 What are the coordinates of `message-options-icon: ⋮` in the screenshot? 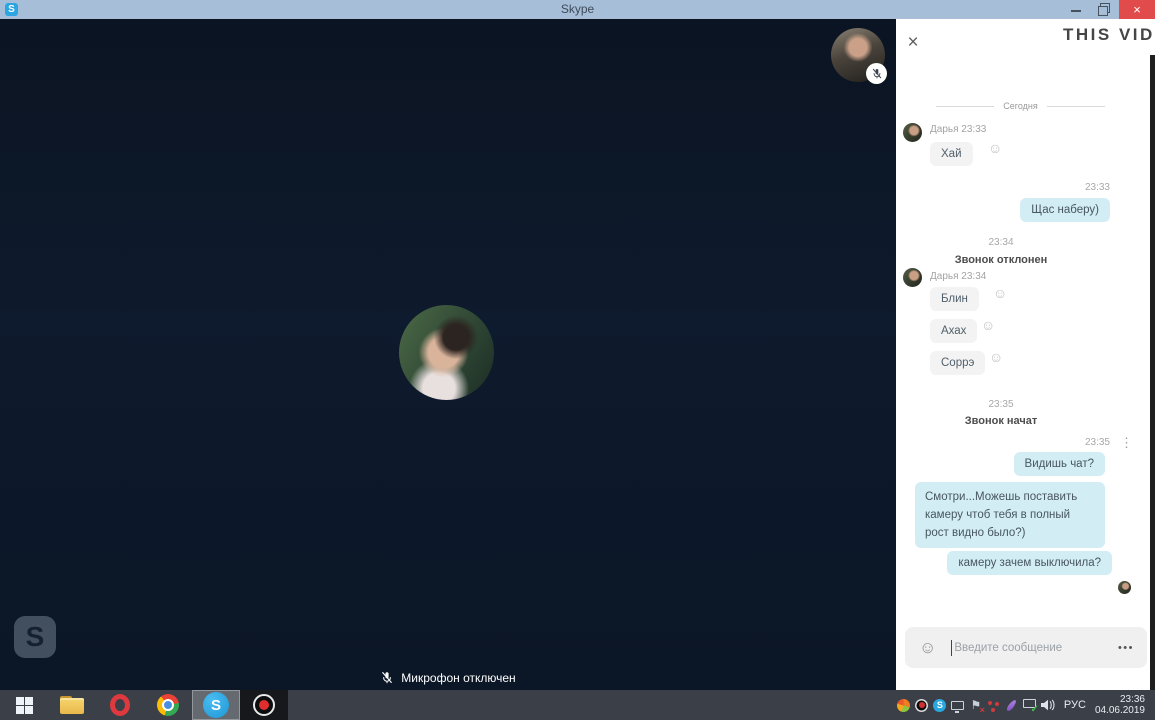 It's located at (1126, 442).